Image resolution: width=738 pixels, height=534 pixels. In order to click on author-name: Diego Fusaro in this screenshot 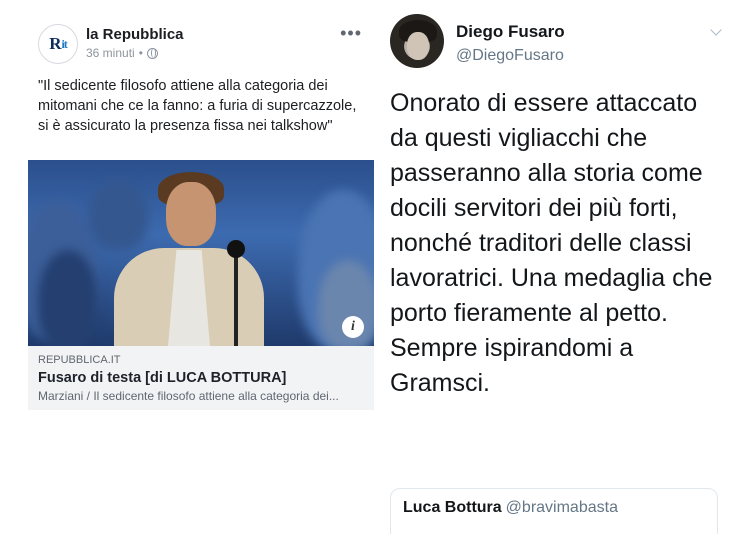, I will do `click(510, 32)`.